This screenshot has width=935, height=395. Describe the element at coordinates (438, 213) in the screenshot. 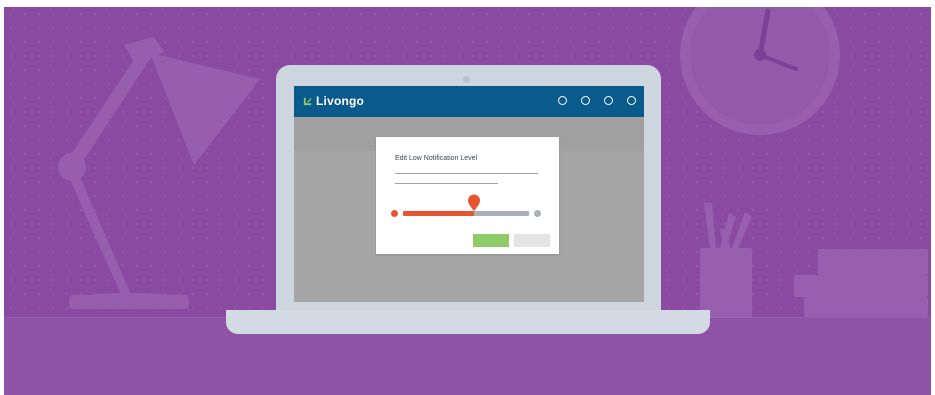

I see `slider-fill` at that location.